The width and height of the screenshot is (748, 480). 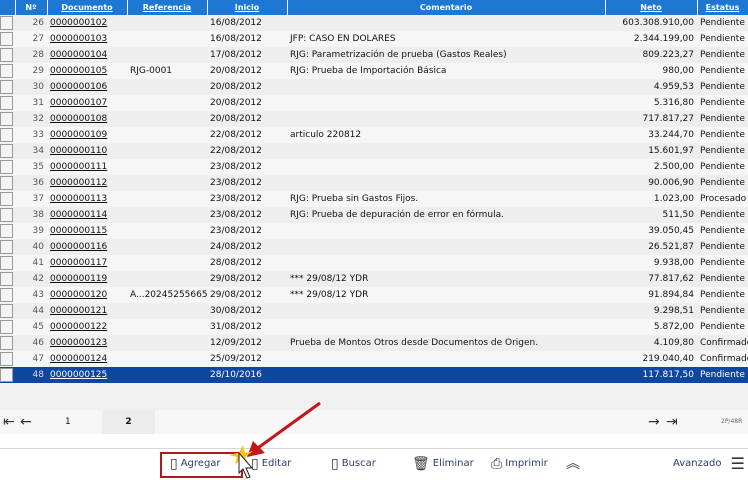 What do you see at coordinates (78, 183) in the screenshot?
I see `documento-link: 0000000112` at bounding box center [78, 183].